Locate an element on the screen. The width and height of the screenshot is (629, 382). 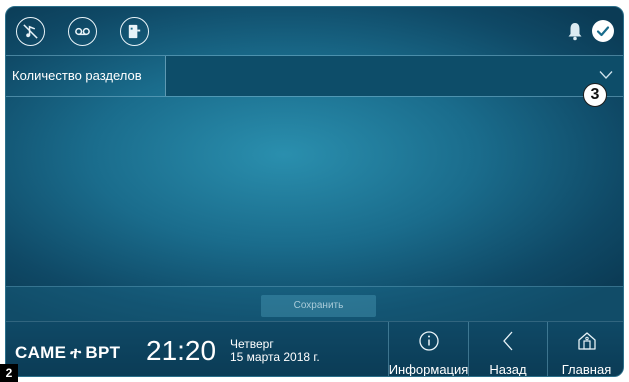
home-icon is located at coordinates (586, 341).